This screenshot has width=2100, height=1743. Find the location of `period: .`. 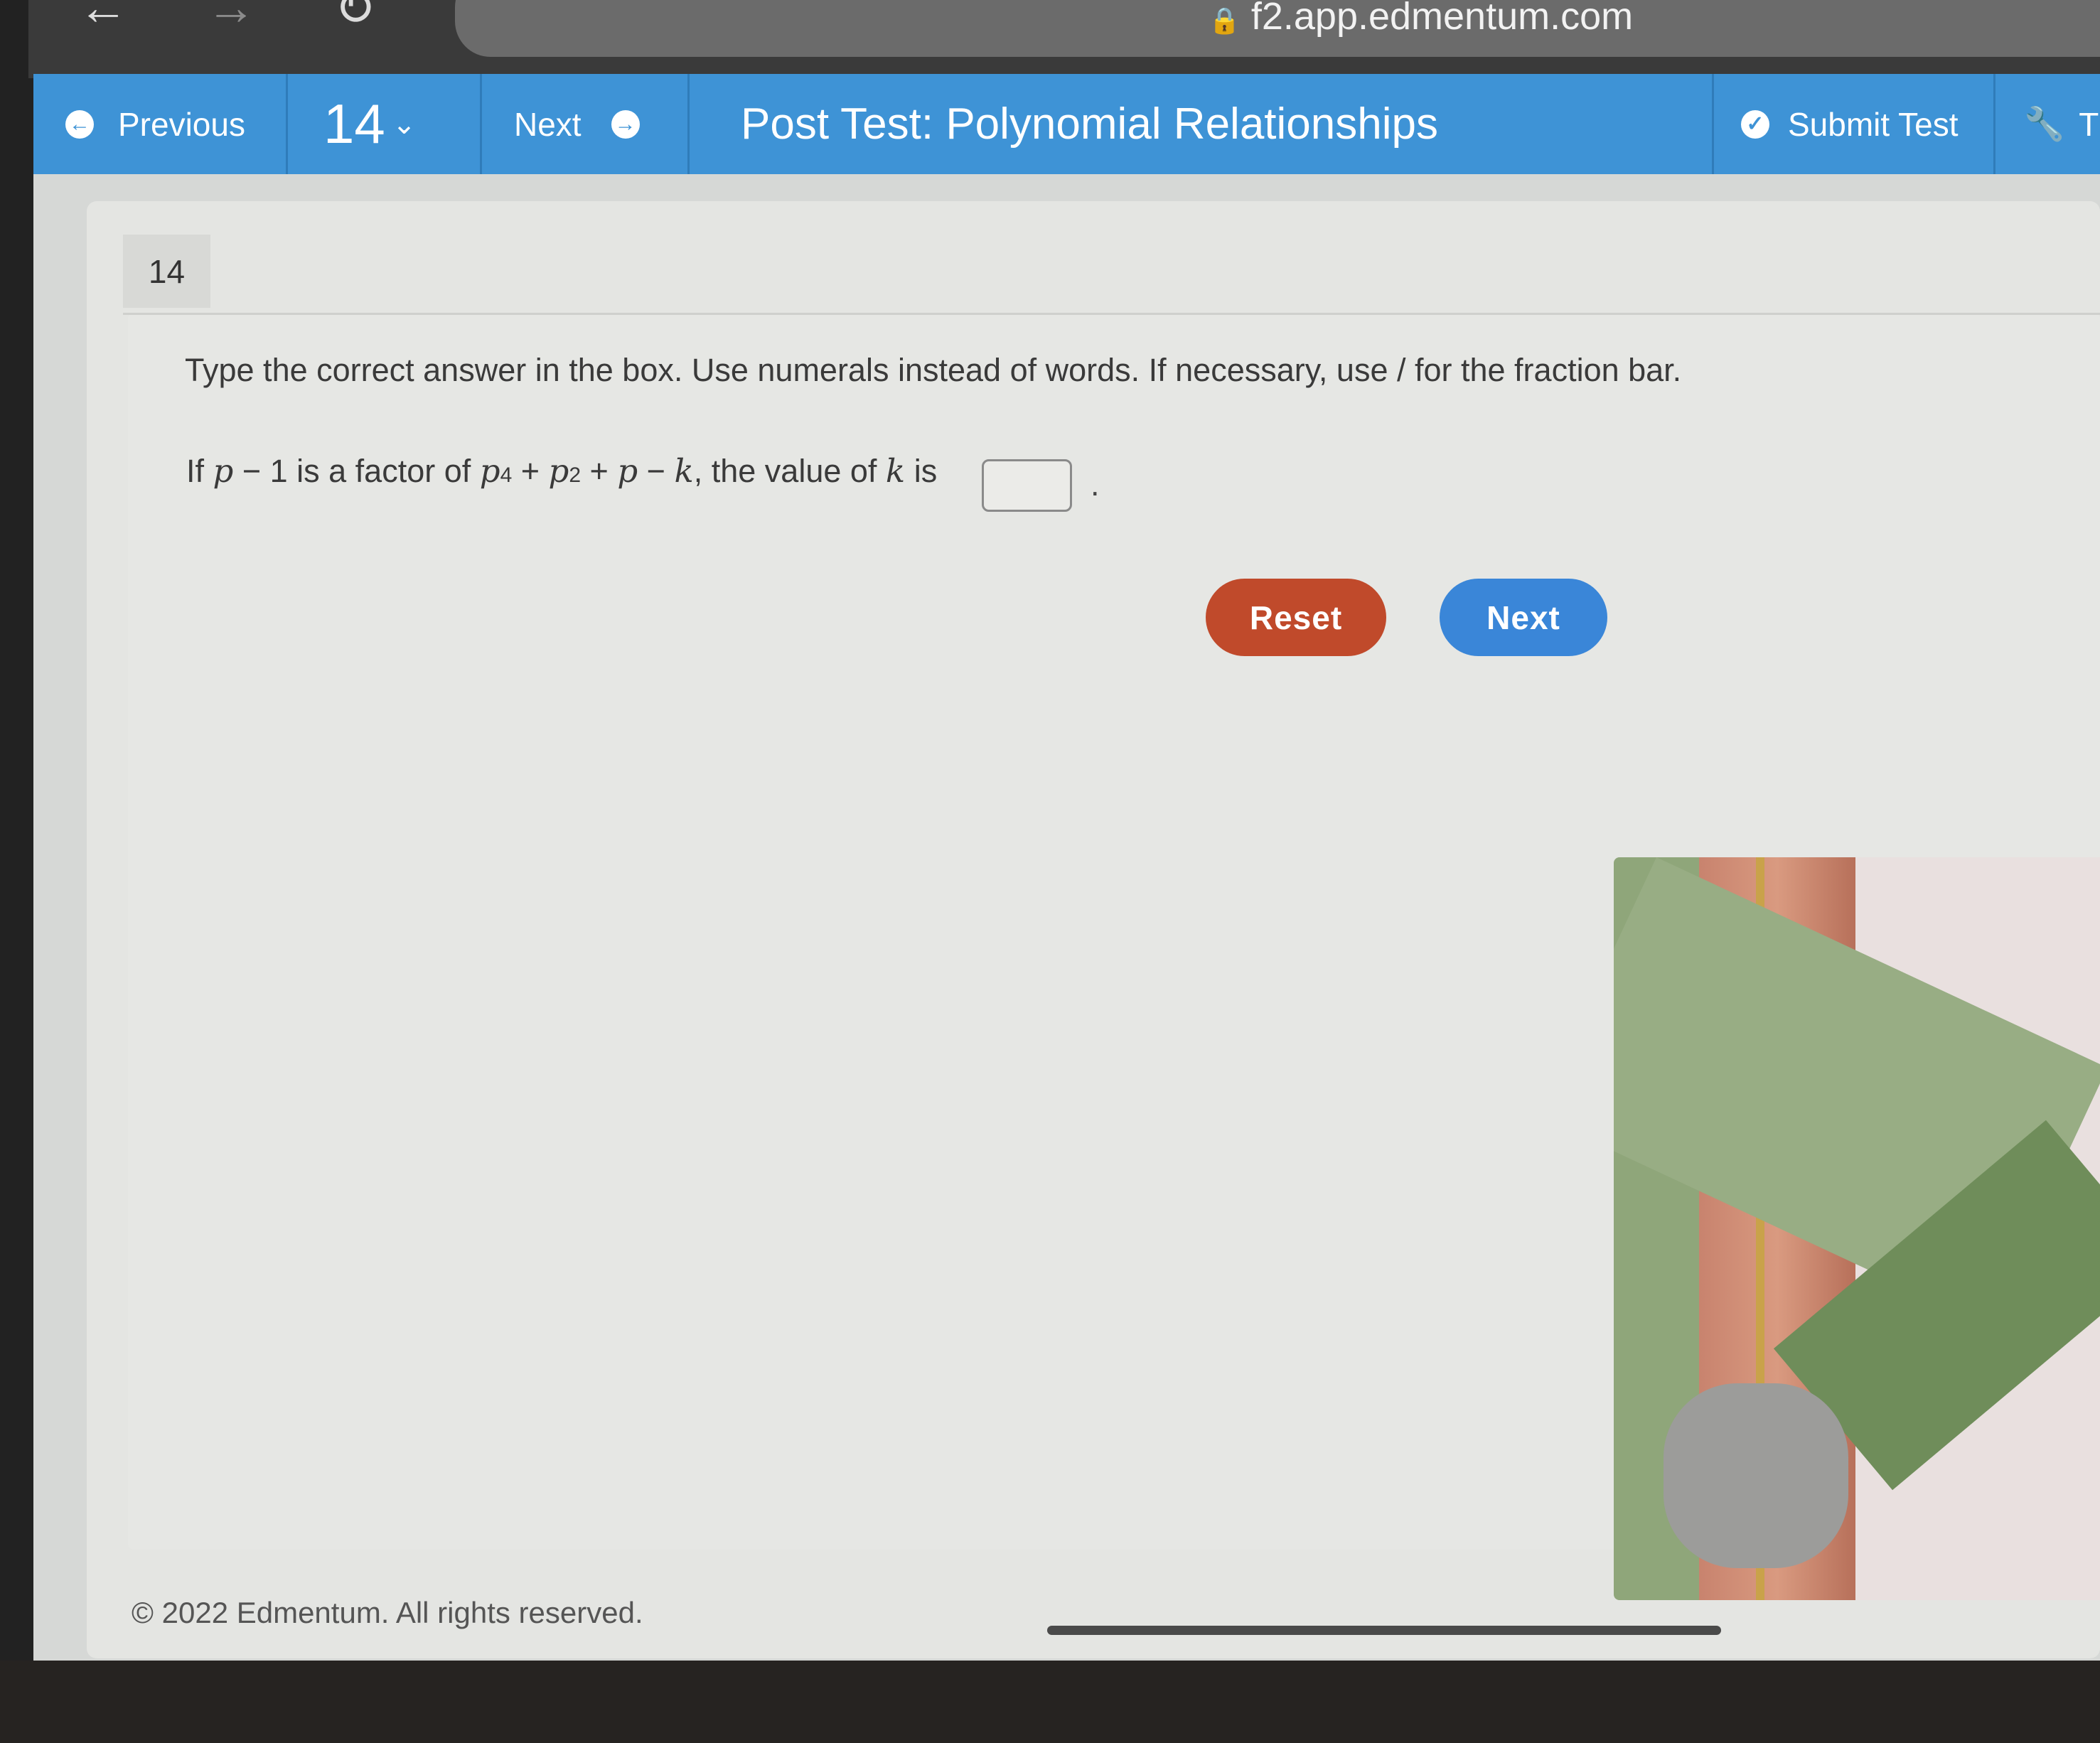

period: . is located at coordinates (1095, 484).